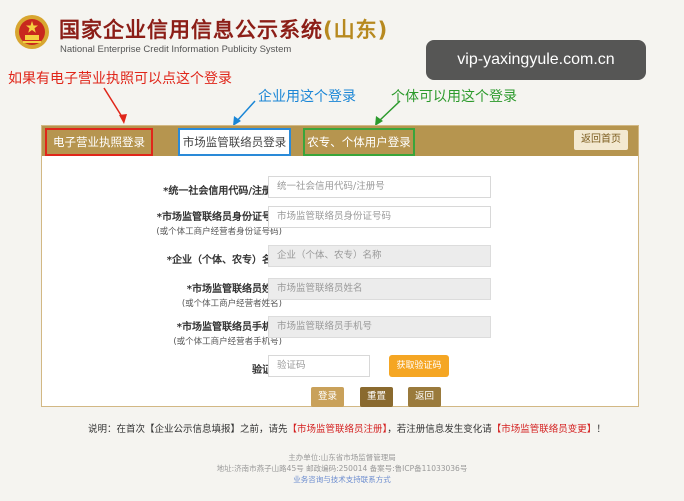 Image resolution: width=684 pixels, height=501 pixels. I want to click on watermark: vip-yaxingyule.com.cn, so click(536, 60).